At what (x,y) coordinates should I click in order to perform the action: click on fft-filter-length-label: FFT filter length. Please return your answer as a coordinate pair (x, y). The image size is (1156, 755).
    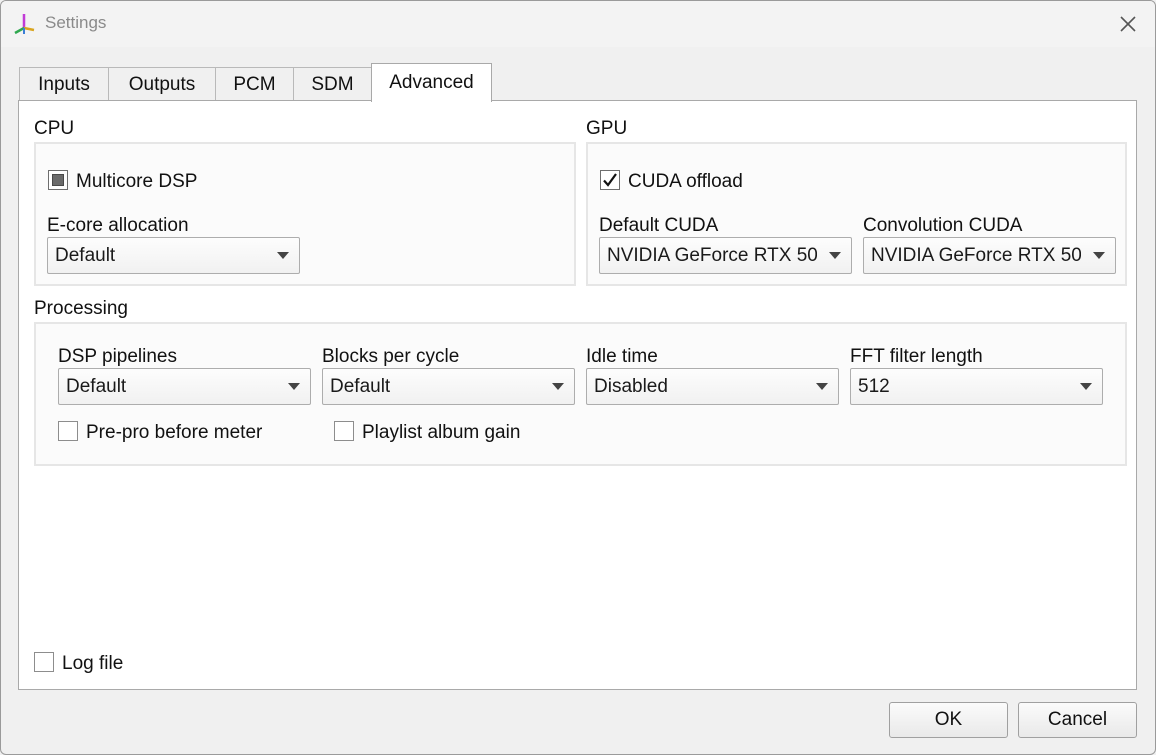
    Looking at the image, I should click on (916, 356).